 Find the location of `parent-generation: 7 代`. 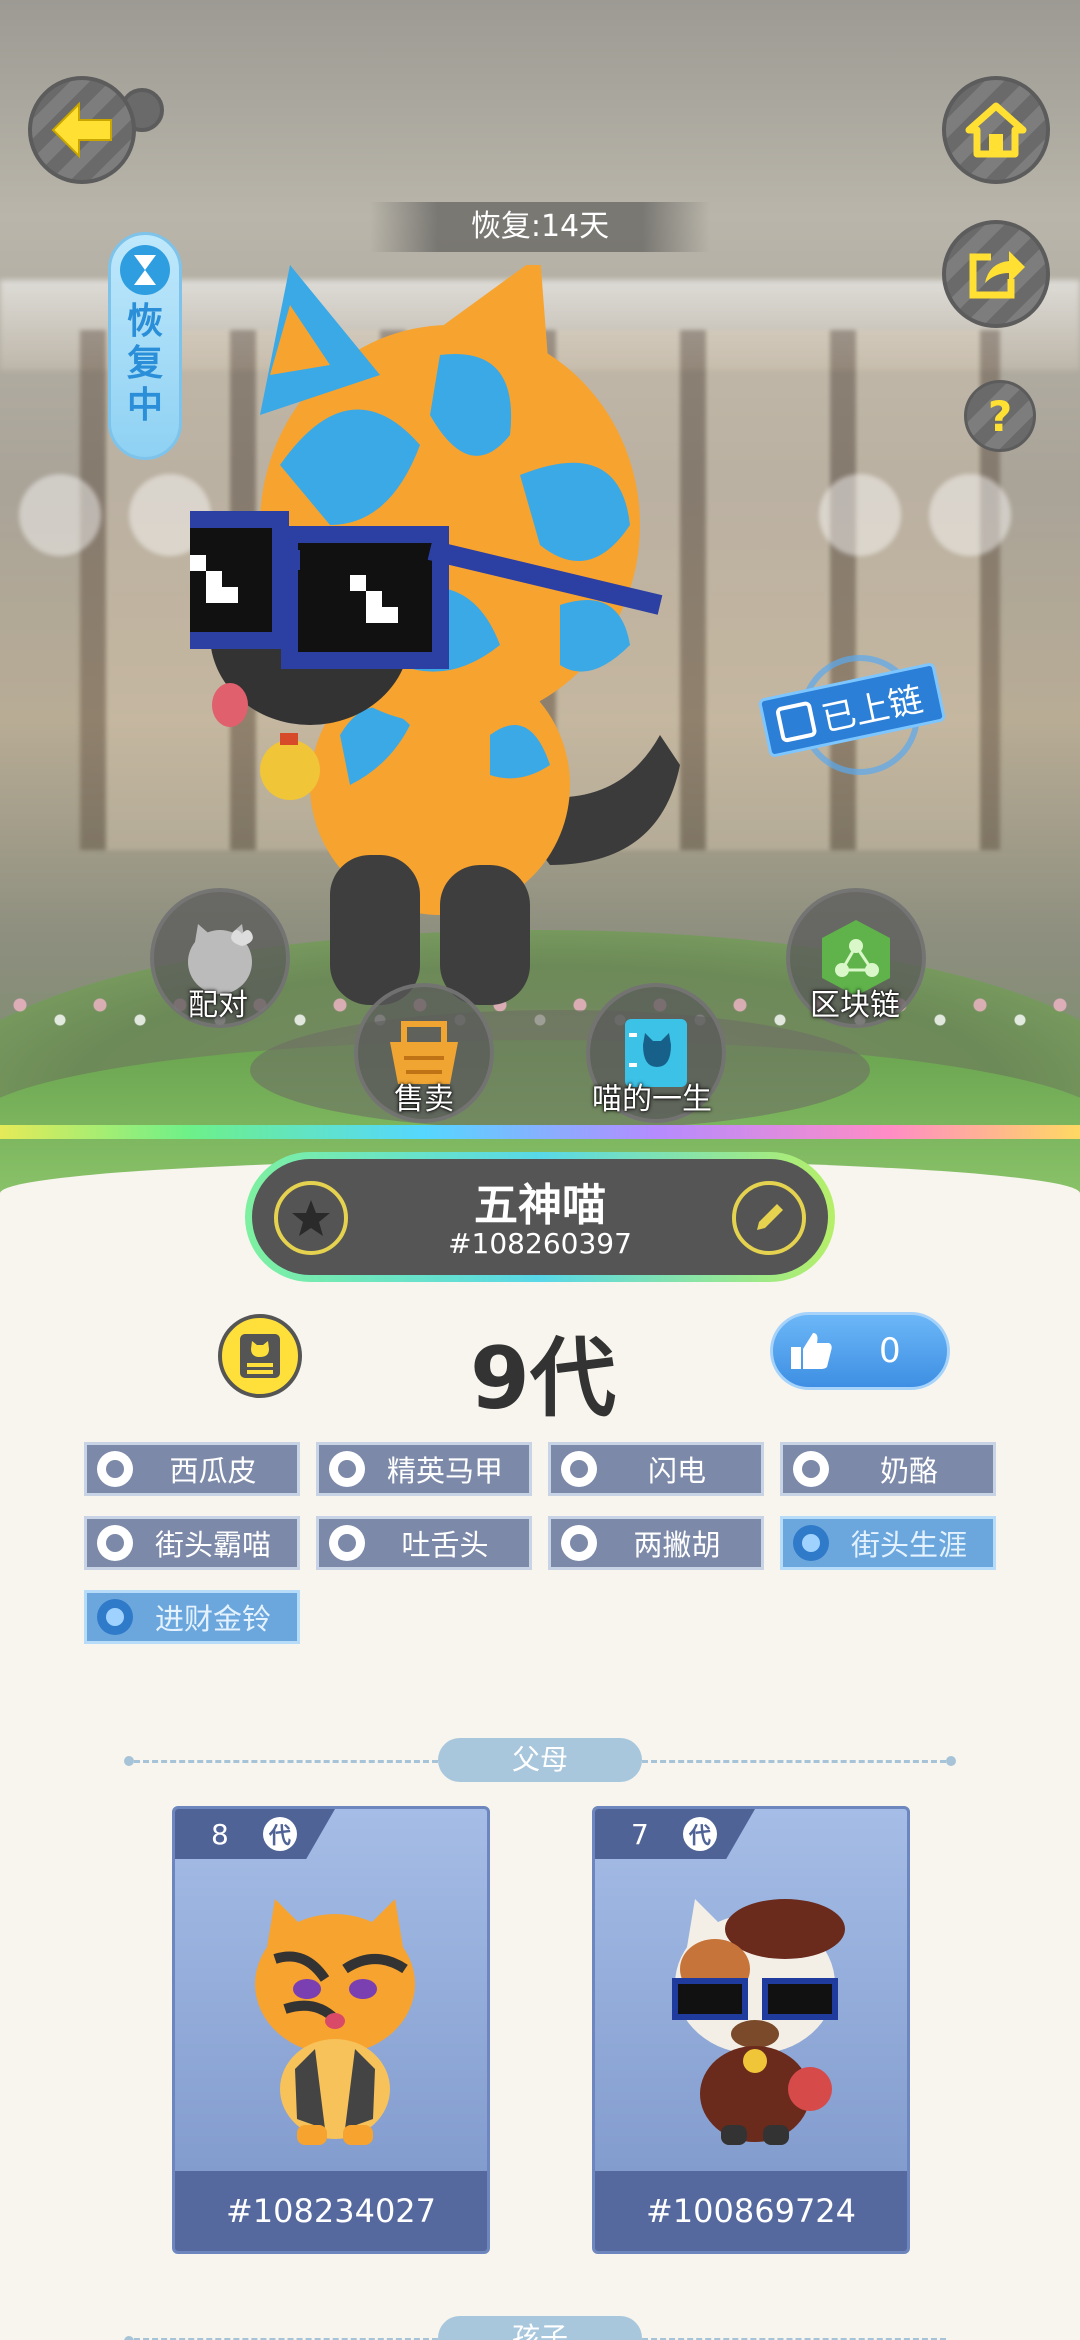

parent-generation: 7 代 is located at coordinates (675, 1834).